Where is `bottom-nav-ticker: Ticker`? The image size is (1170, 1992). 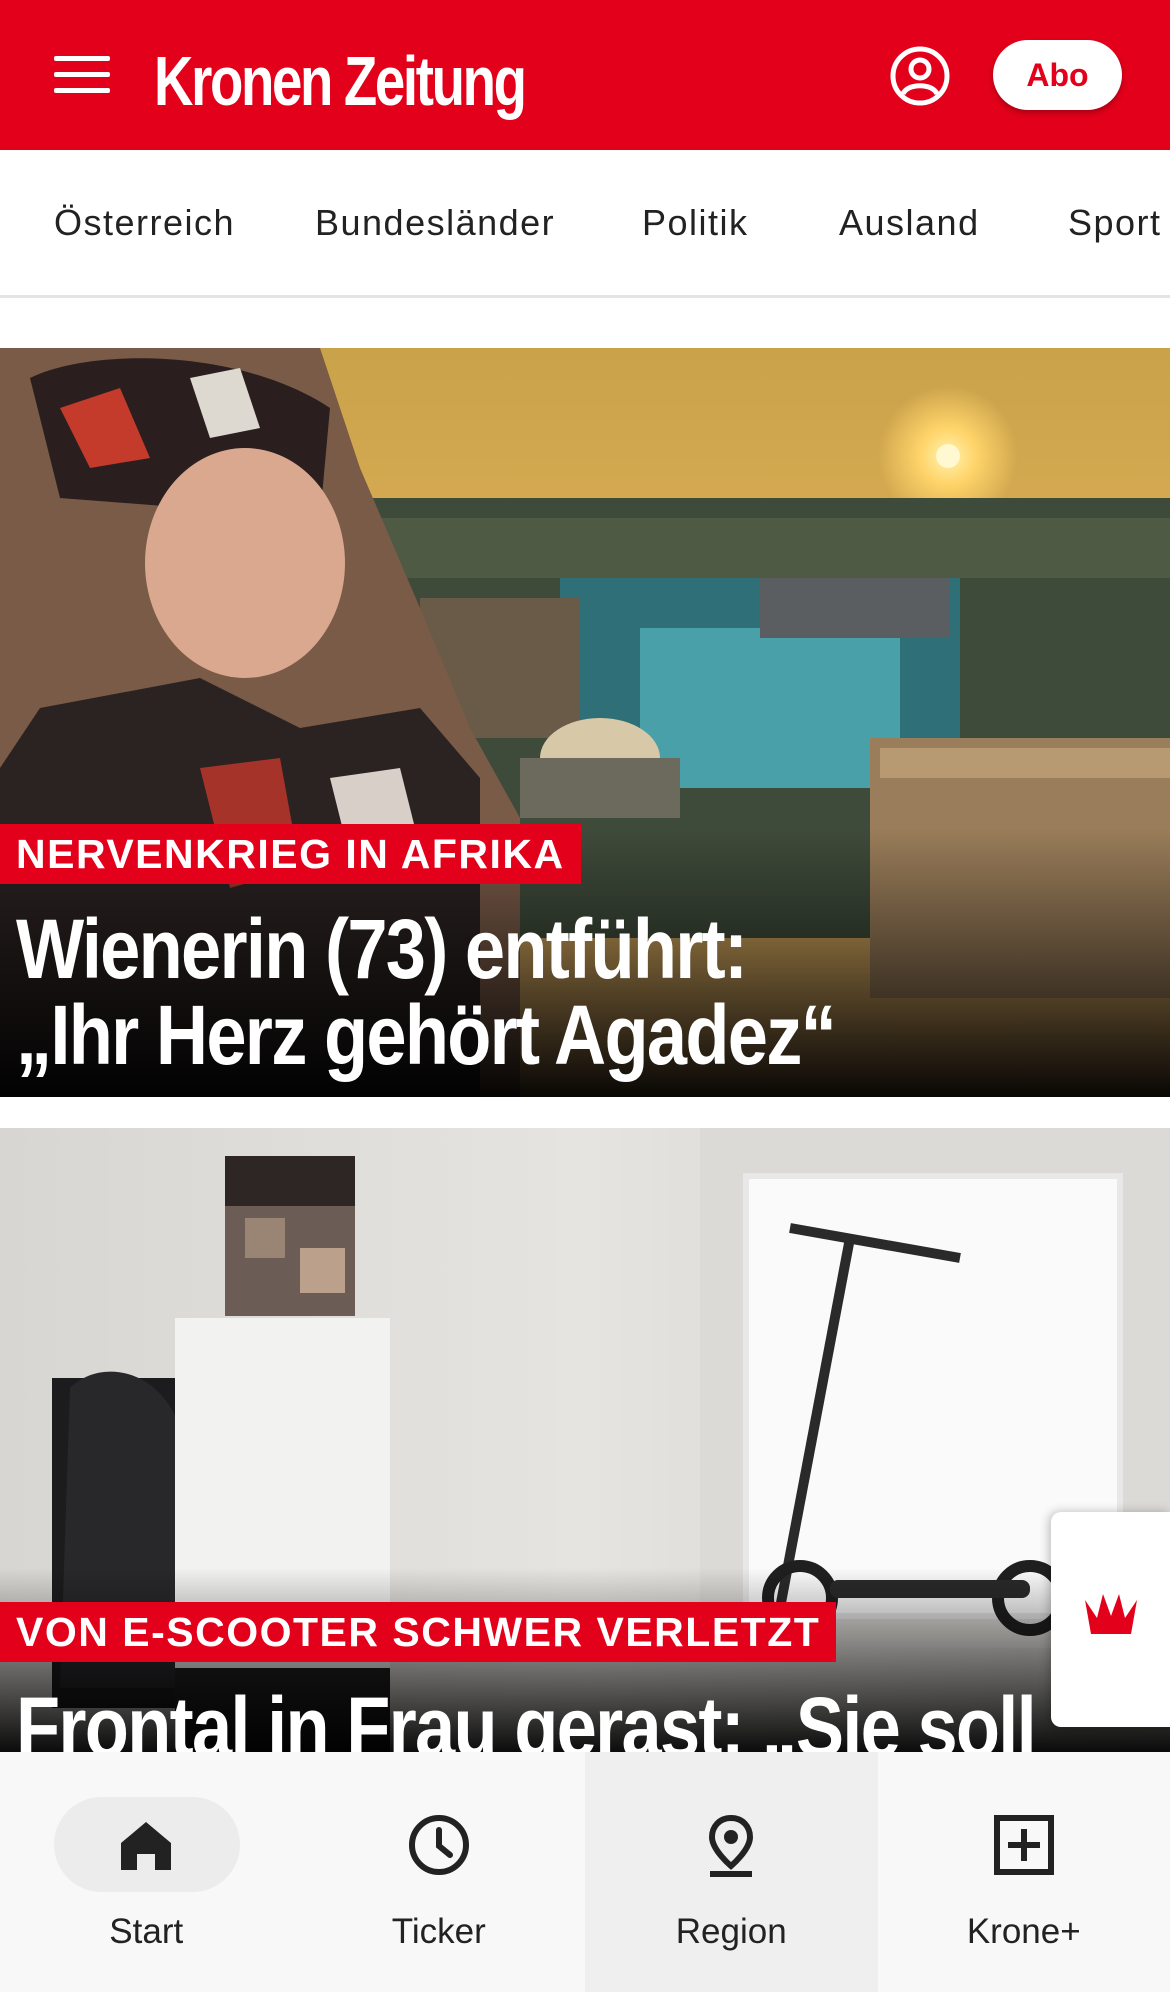
bottom-nav-ticker: Ticker is located at coordinates (439, 1872).